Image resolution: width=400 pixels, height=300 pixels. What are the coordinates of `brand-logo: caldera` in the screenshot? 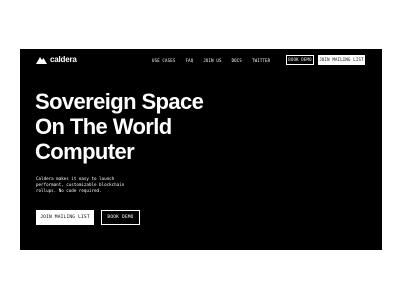 It's located at (56, 60).